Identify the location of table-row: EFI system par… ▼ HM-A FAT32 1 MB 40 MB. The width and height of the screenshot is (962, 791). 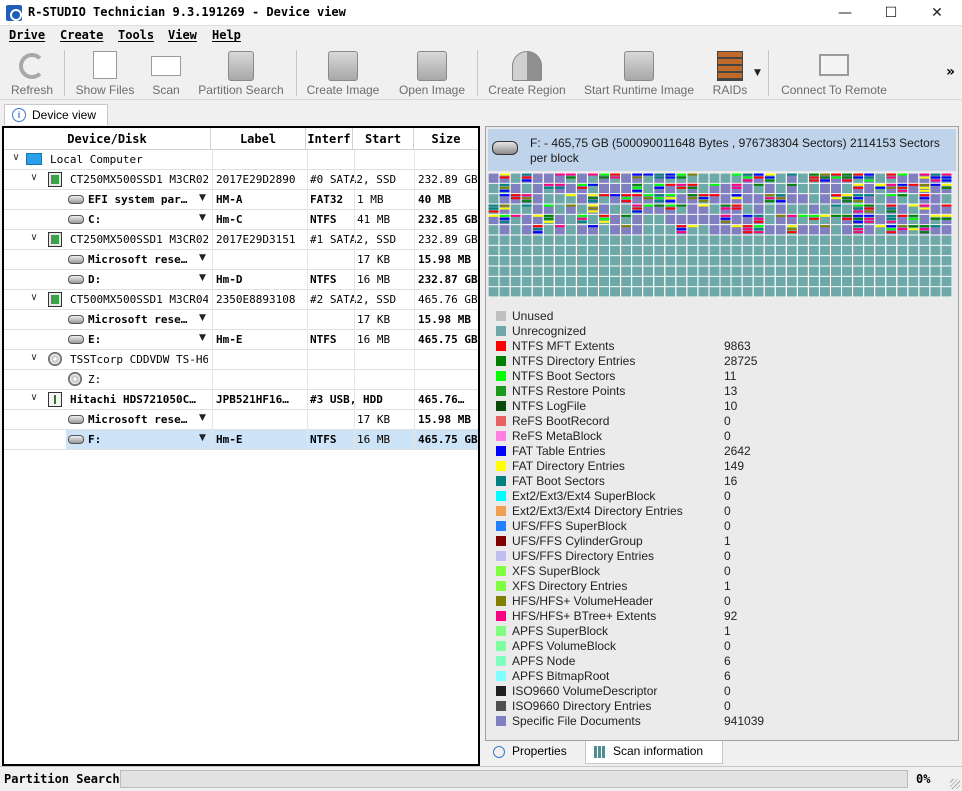
(241, 200).